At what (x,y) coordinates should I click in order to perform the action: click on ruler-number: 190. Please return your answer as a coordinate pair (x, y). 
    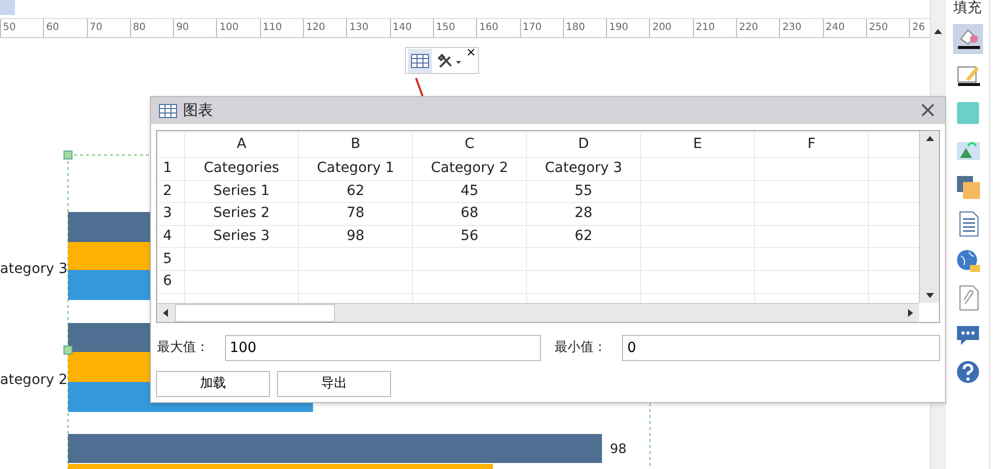
    Looking at the image, I should click on (628, 28).